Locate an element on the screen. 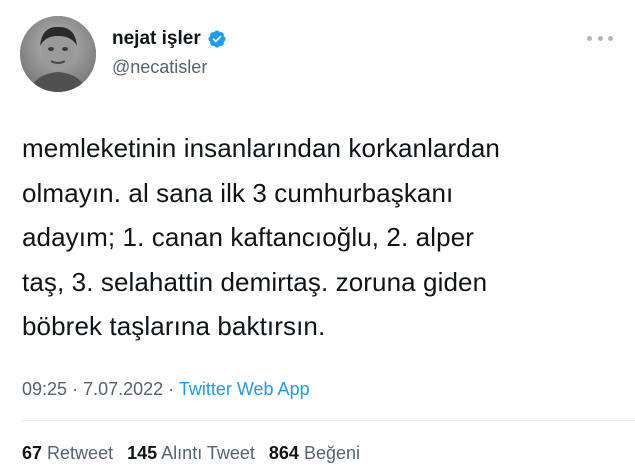  retweet-stat: 67 Retweet is located at coordinates (67, 453).